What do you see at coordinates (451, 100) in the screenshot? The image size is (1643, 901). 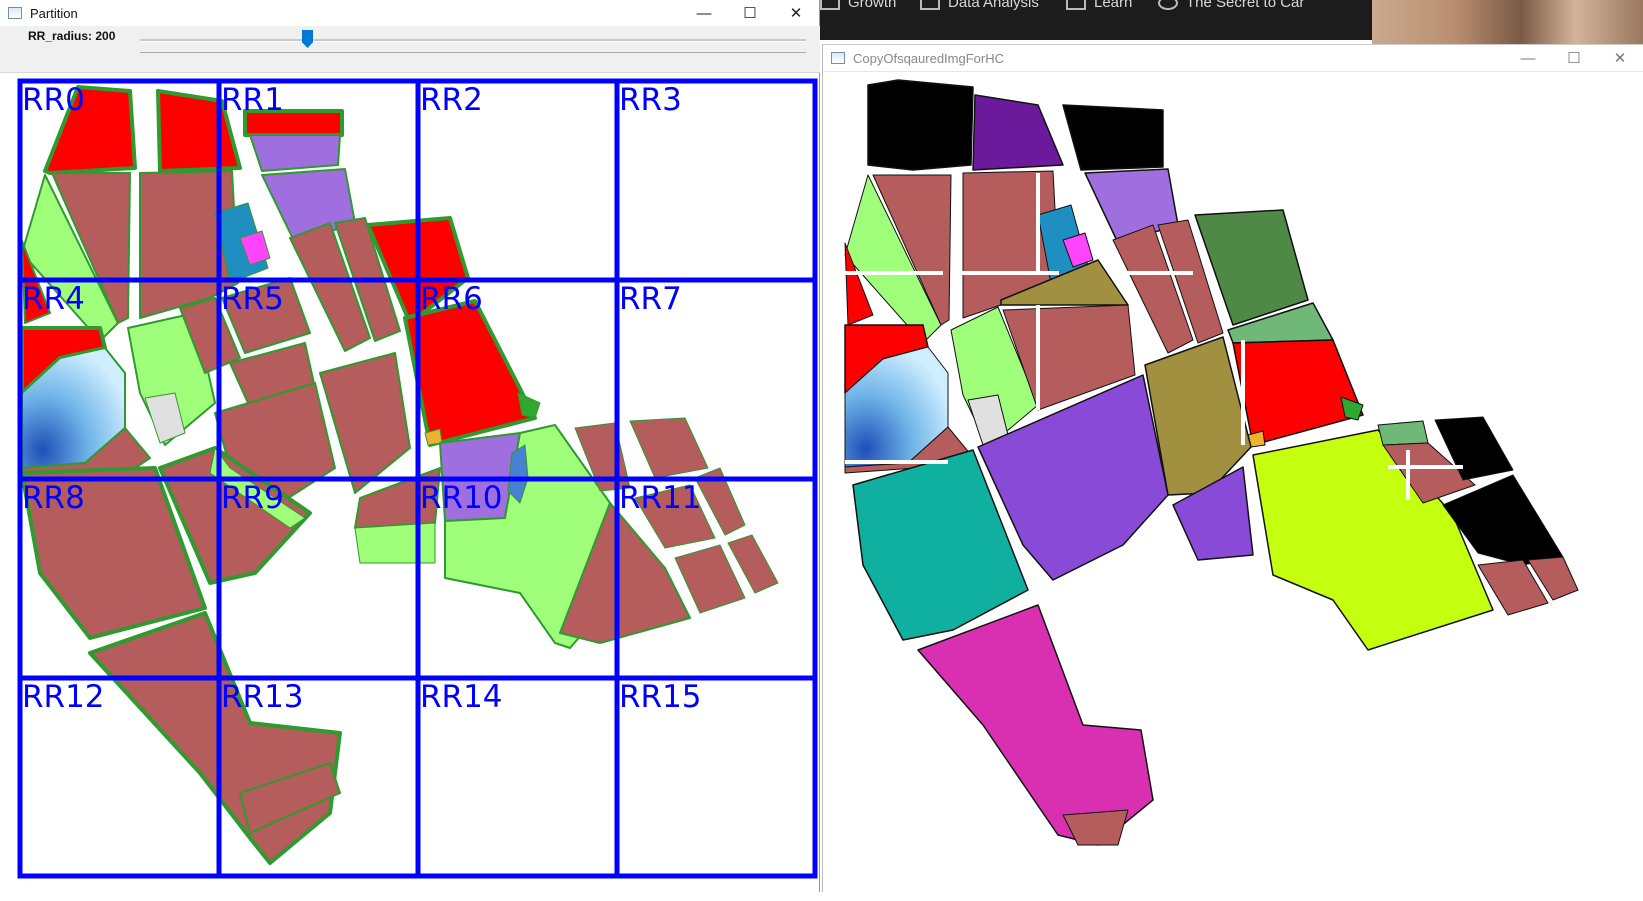 I see `grid-label-rr2: RR2` at bounding box center [451, 100].